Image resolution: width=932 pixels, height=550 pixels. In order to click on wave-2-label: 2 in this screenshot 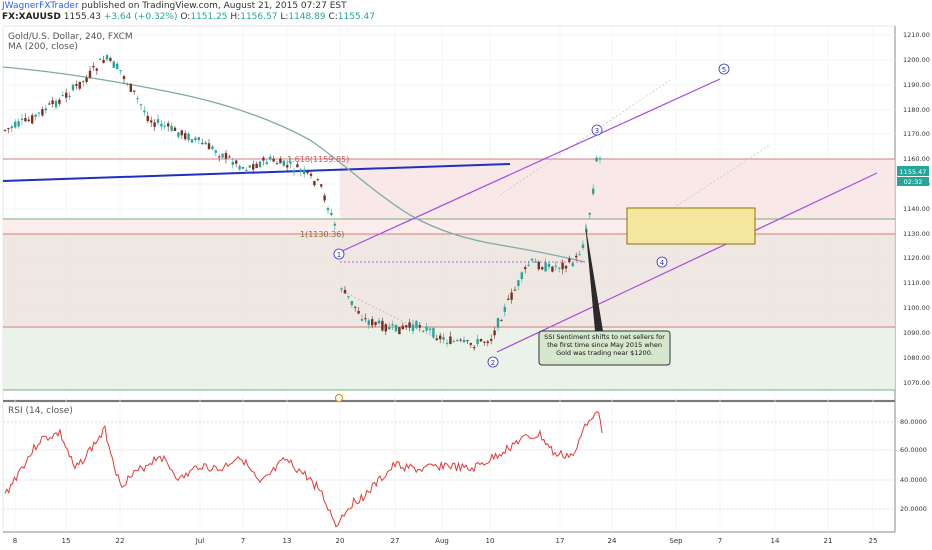, I will do `click(493, 362)`.